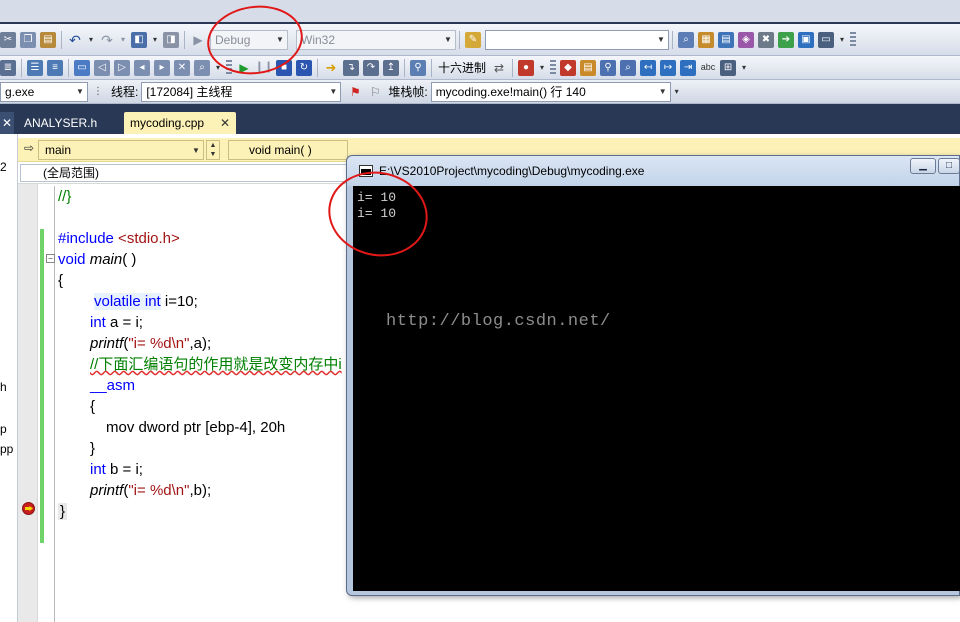 Image resolution: width=960 pixels, height=622 pixels. Describe the element at coordinates (608, 67) in the screenshot. I see `call-hierarchy-icon: ⚲` at that location.